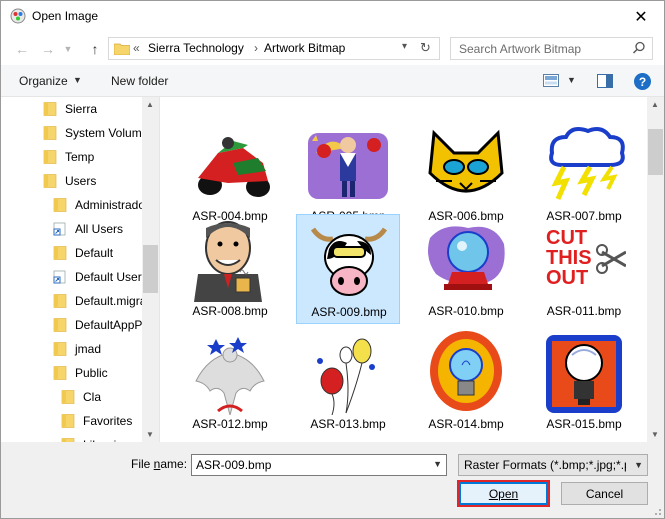 This screenshot has height=519, width=665. I want to click on cancel-button: Cancel, so click(604, 493).